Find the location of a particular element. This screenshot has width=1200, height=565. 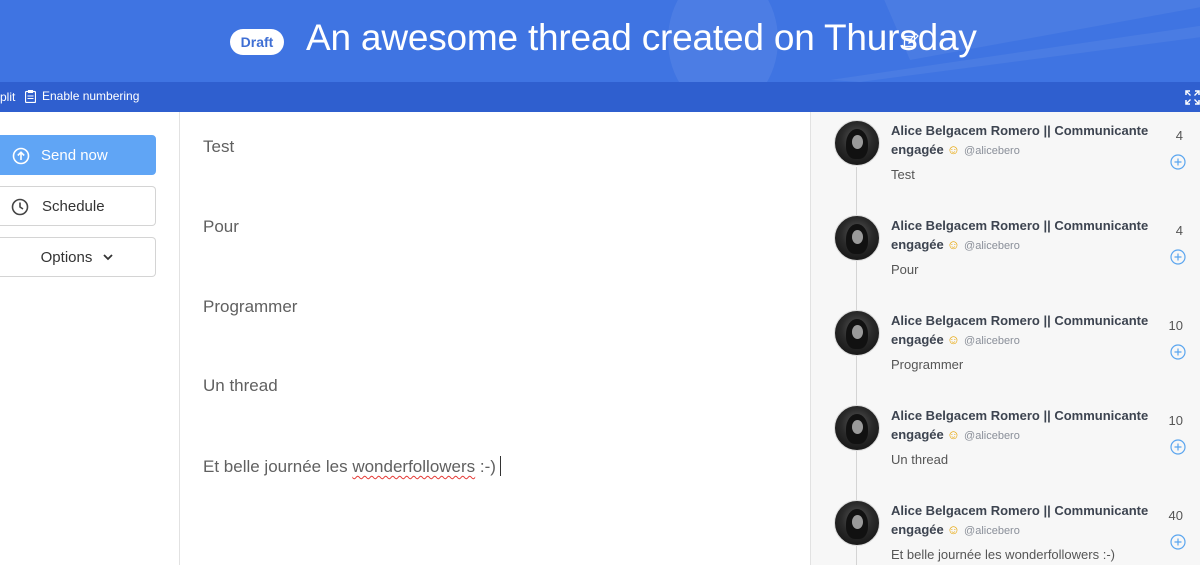

editor-tweet: Test is located at coordinates (218, 147).